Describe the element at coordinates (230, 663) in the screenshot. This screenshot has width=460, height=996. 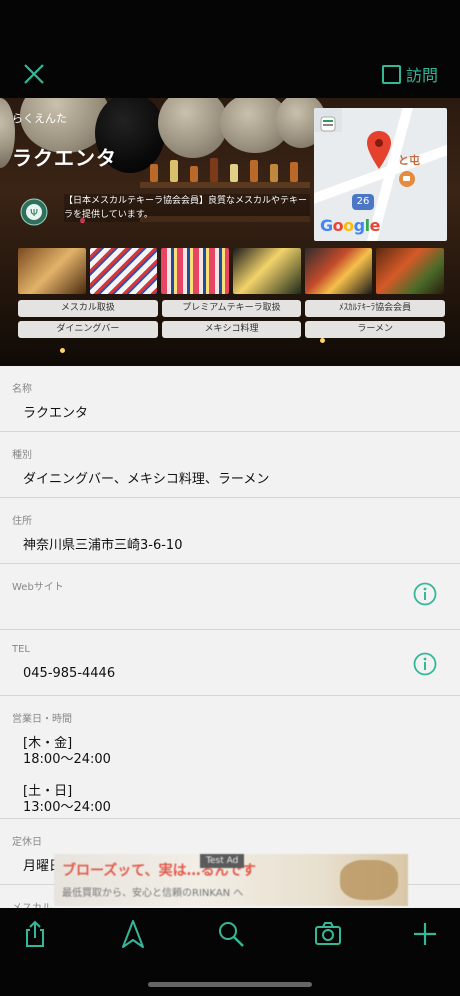
I see `detail-row-tel: TEL 045-985-4446` at that location.